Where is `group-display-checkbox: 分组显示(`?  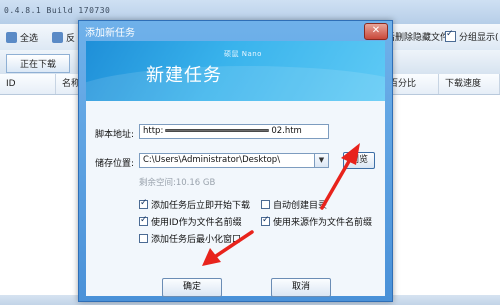 group-display-checkbox: 分组显示( is located at coordinates (472, 36).